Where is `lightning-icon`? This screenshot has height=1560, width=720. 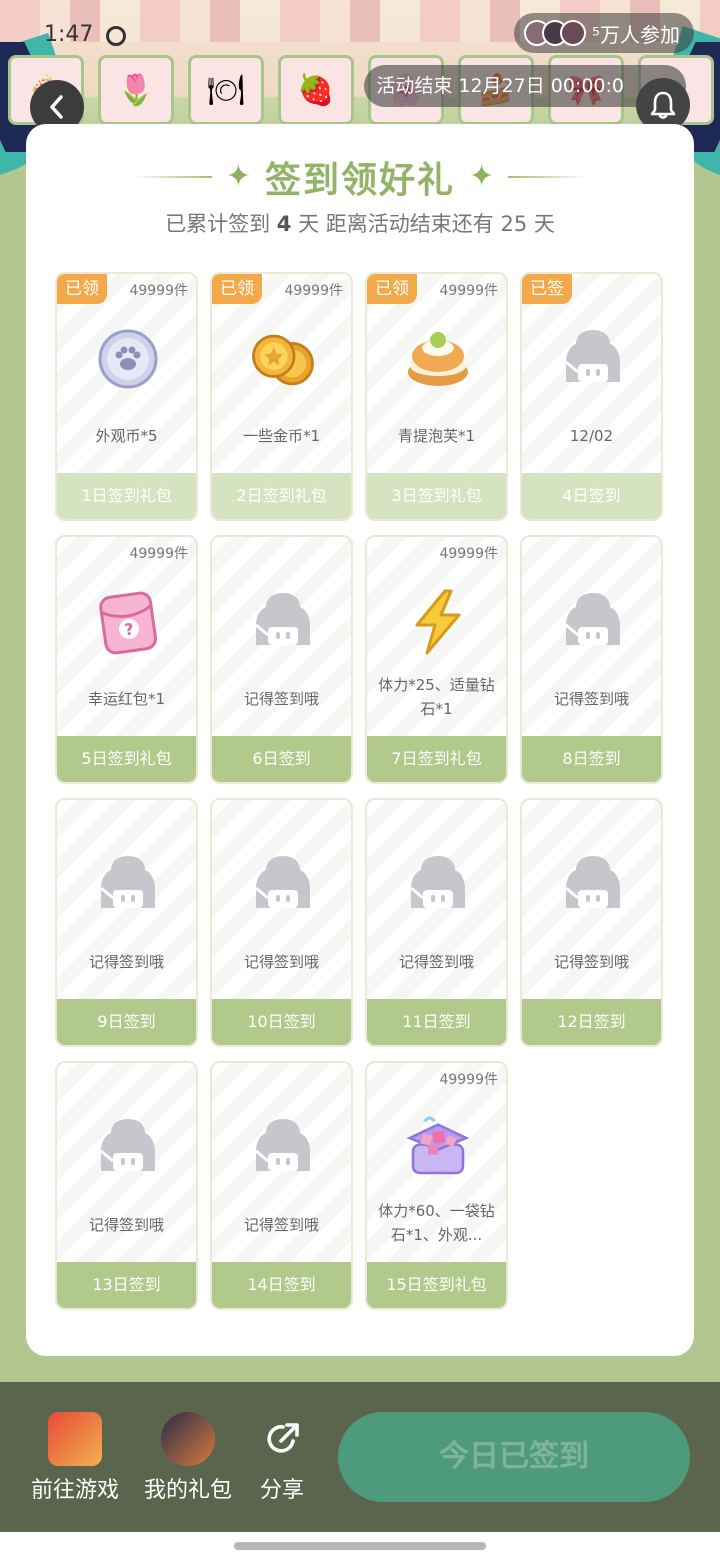 lightning-icon is located at coordinates (438, 622).